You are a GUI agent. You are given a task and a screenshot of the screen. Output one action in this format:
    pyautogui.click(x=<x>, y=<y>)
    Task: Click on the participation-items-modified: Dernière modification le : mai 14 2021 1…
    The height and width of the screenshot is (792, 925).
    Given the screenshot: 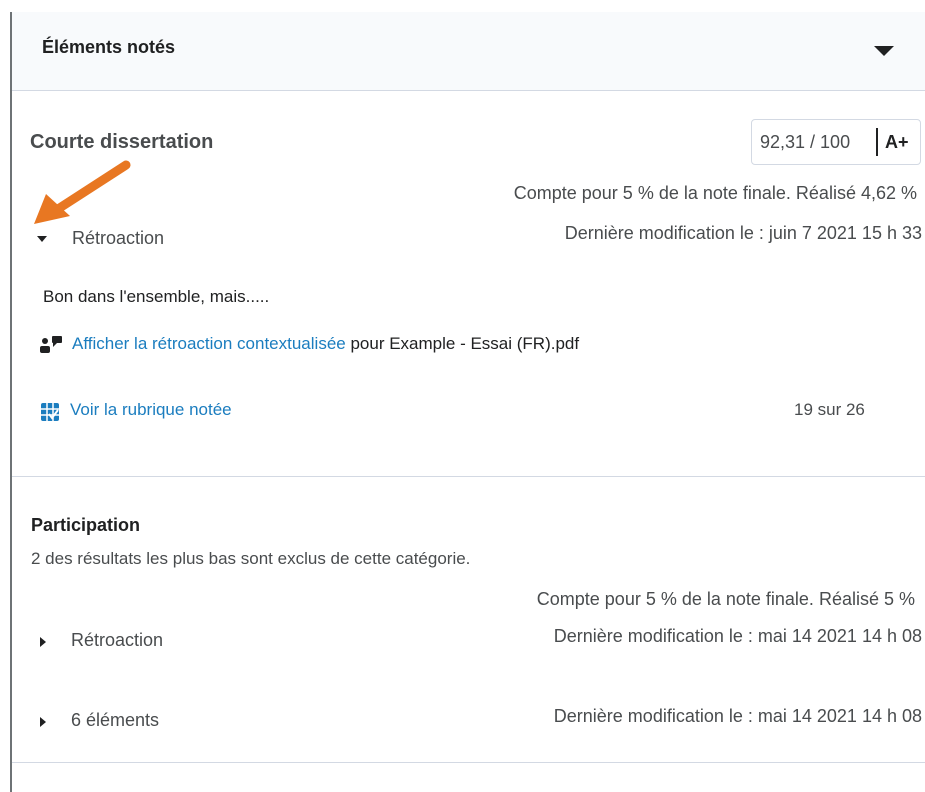 What is the action you would take?
    pyautogui.click(x=737, y=716)
    